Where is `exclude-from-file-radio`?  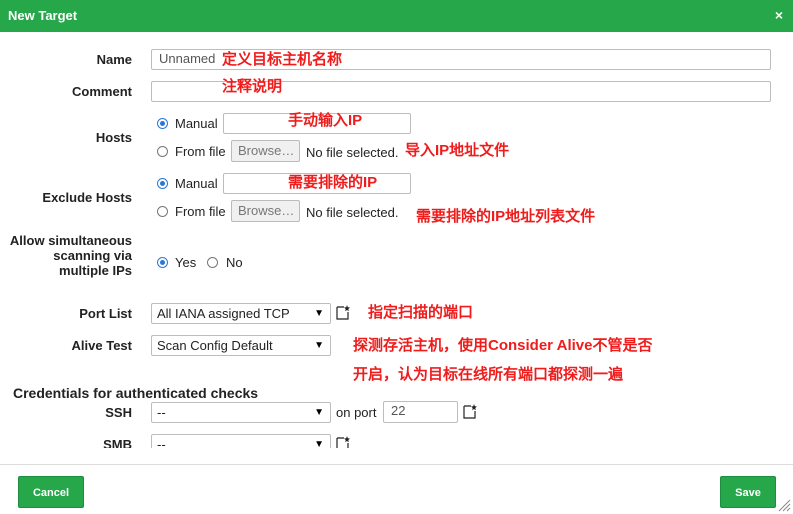
exclude-from-file-radio is located at coordinates (162, 211).